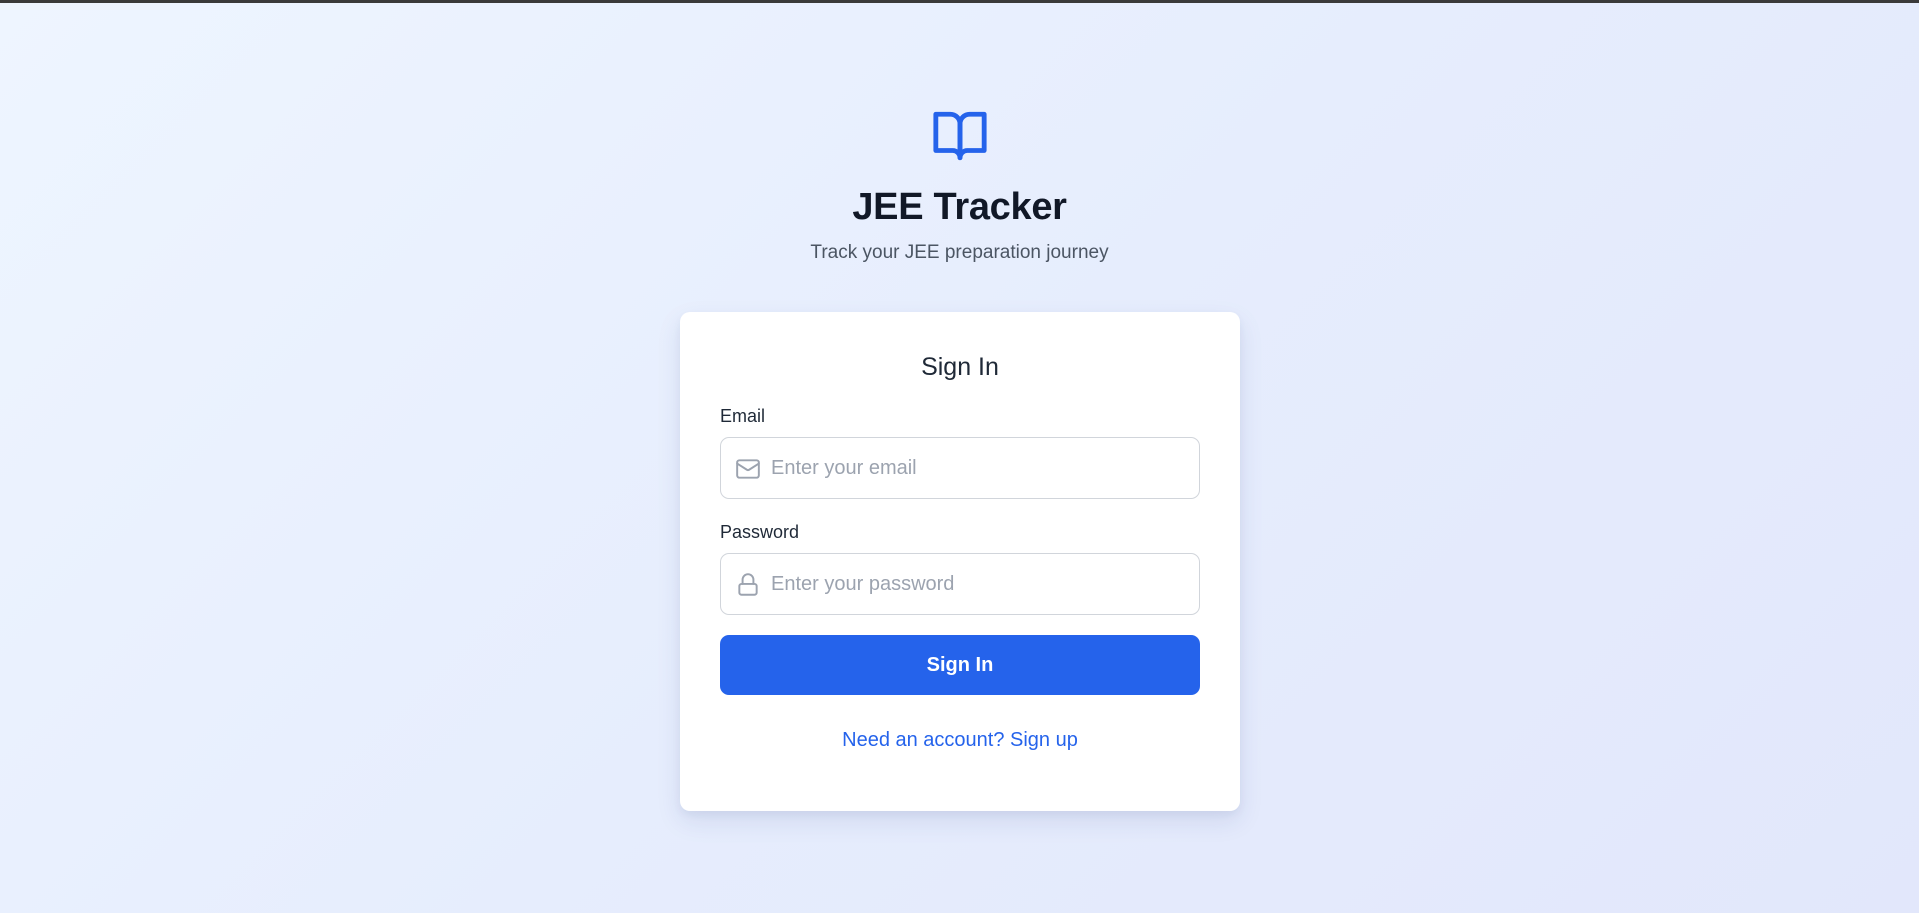 The image size is (1919, 913). I want to click on sign-in-button: Sign In, so click(960, 665).